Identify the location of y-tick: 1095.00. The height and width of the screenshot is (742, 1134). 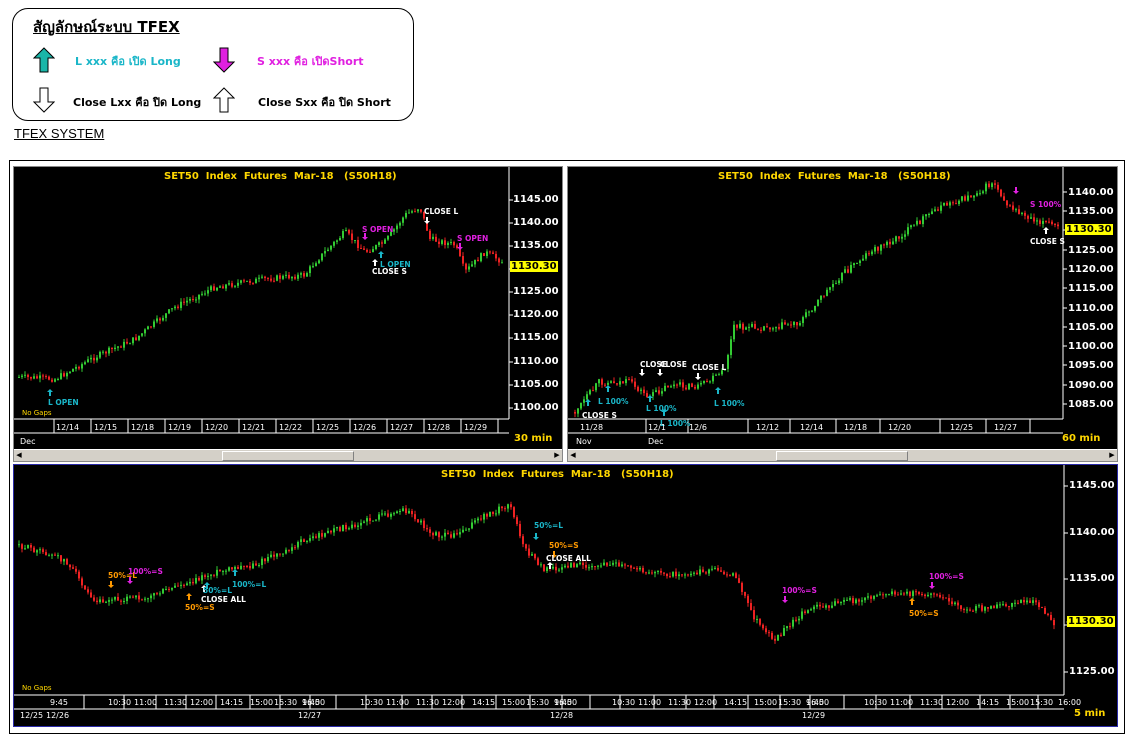
(1091, 365).